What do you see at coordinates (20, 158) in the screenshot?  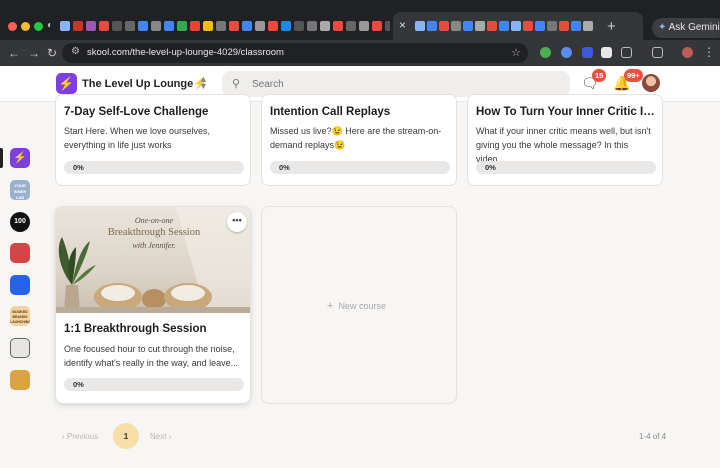 I see `rail-group-level-up-lounge: ⚡` at bounding box center [20, 158].